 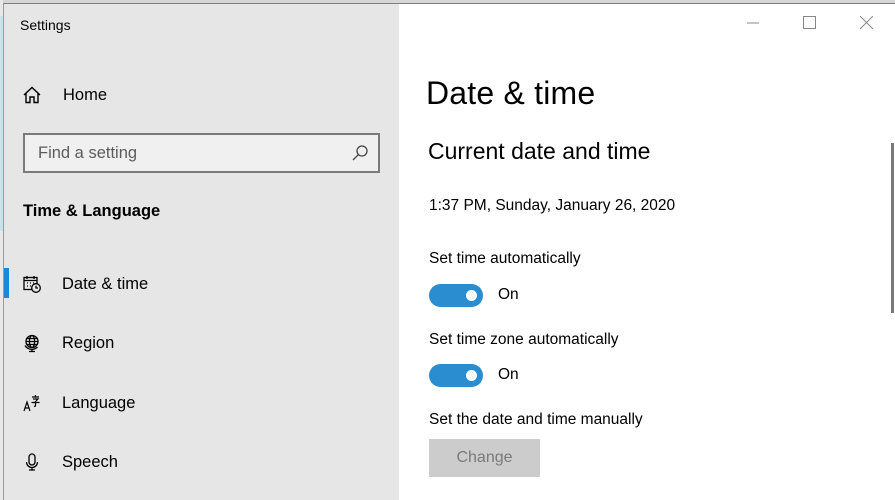 I want to click on scrollbar, so click(x=892, y=228).